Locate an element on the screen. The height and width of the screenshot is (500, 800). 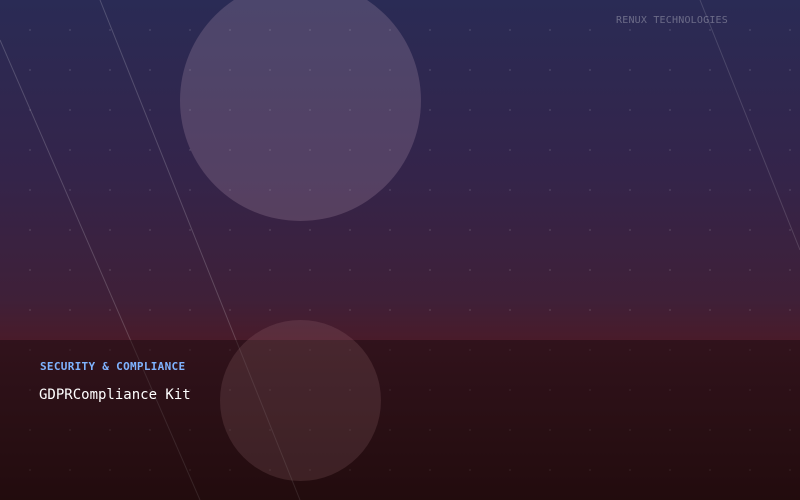
product-title: GDPRCompliance Kit is located at coordinates (115, 395).